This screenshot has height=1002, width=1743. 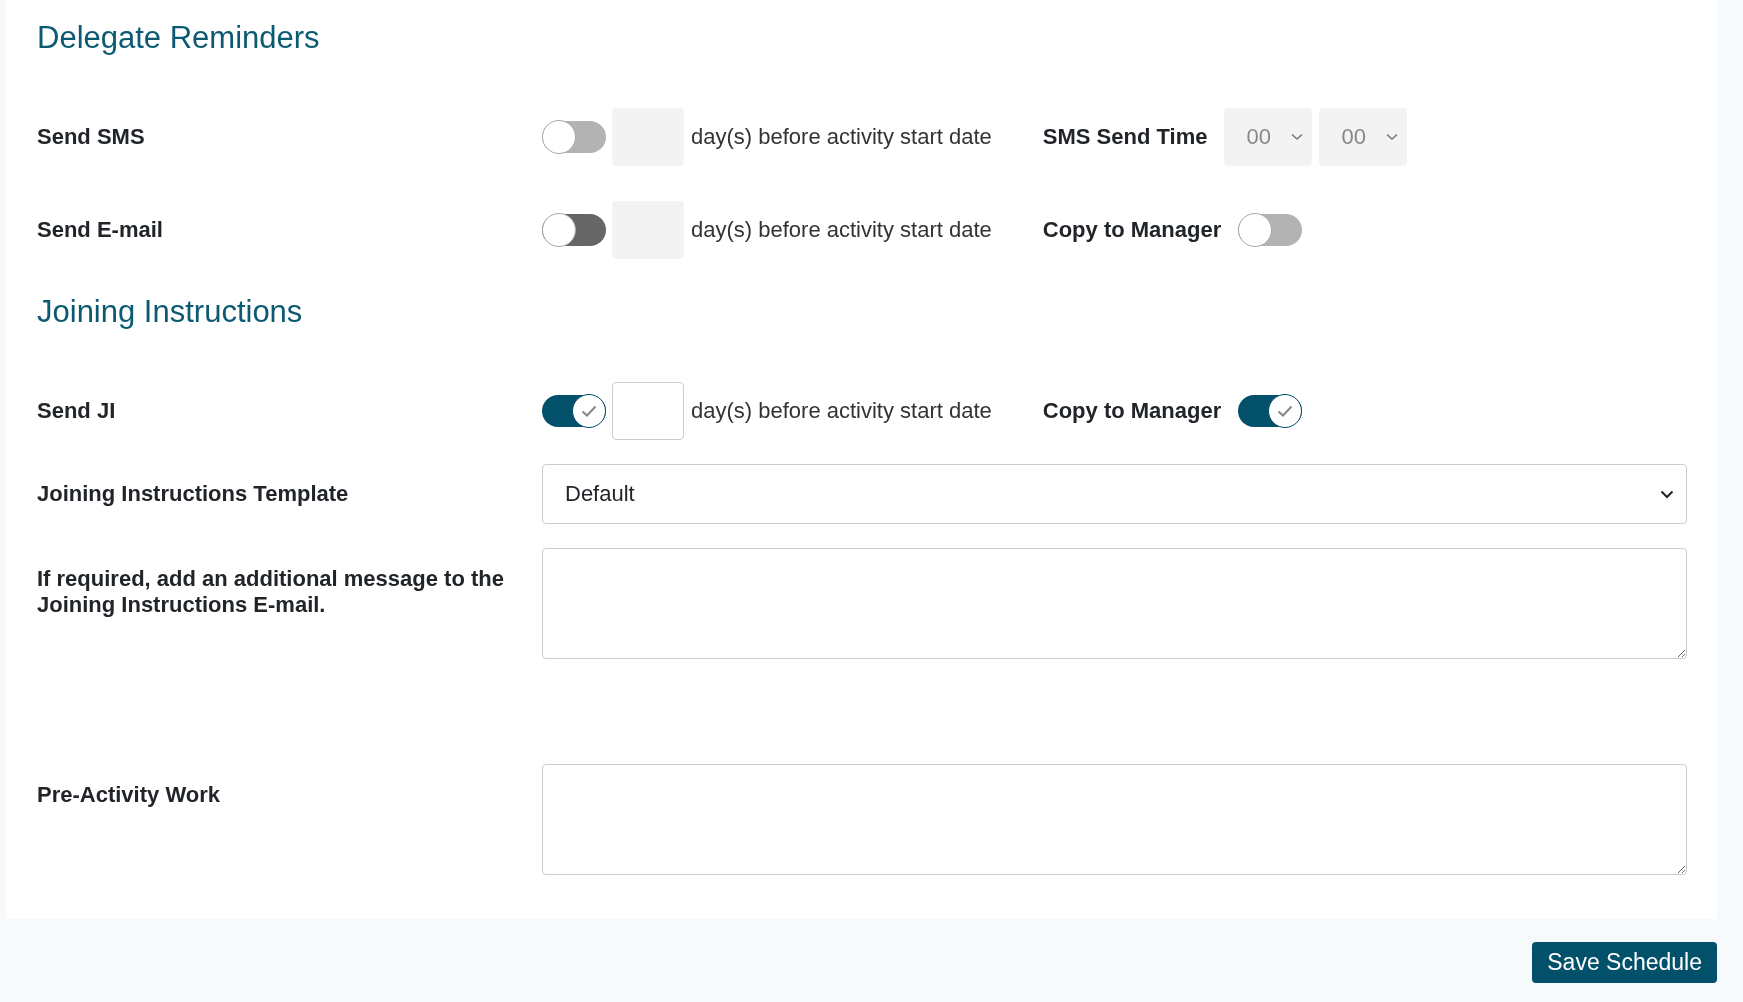 What do you see at coordinates (179, 38) in the screenshot?
I see `section-heading: Delegate Reminders` at bounding box center [179, 38].